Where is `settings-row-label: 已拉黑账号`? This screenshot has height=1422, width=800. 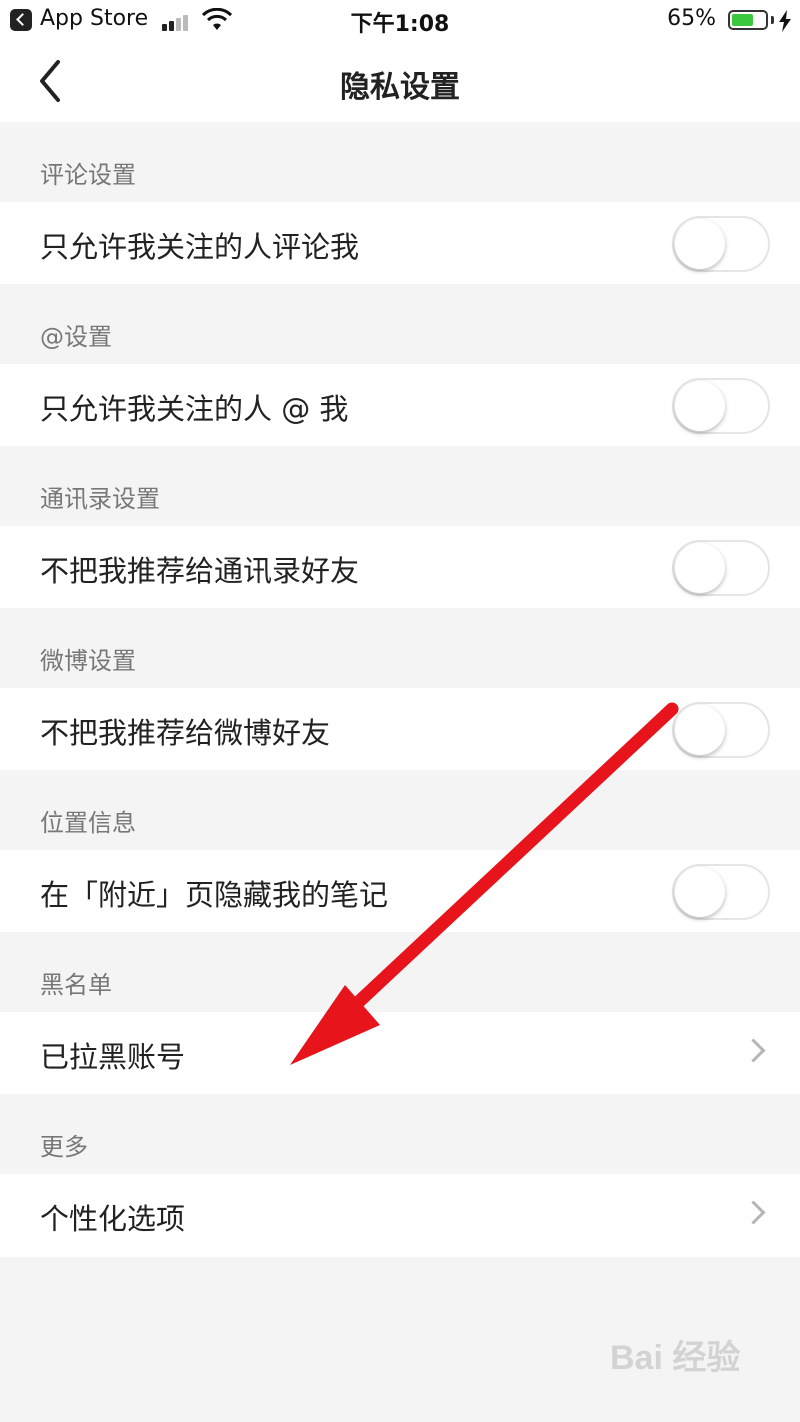
settings-row-label: 已拉黑账号 is located at coordinates (113, 1057).